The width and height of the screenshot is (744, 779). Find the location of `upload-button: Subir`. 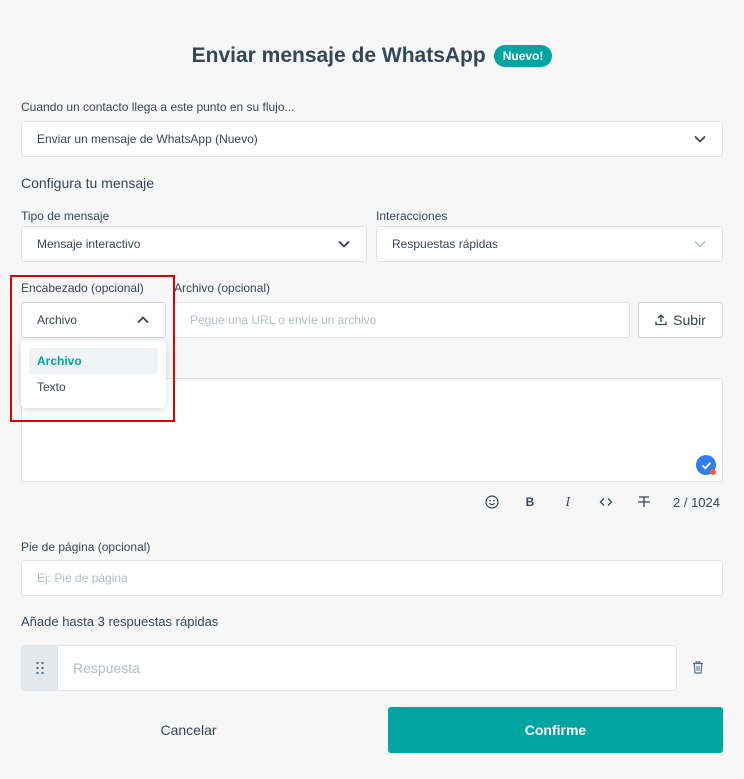

upload-button: Subir is located at coordinates (680, 320).